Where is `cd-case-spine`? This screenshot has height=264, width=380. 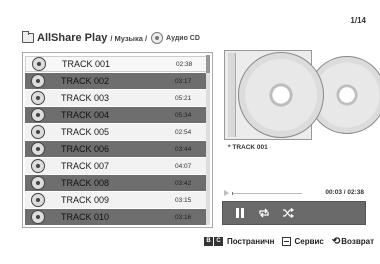 cd-case-spine is located at coordinates (232, 95).